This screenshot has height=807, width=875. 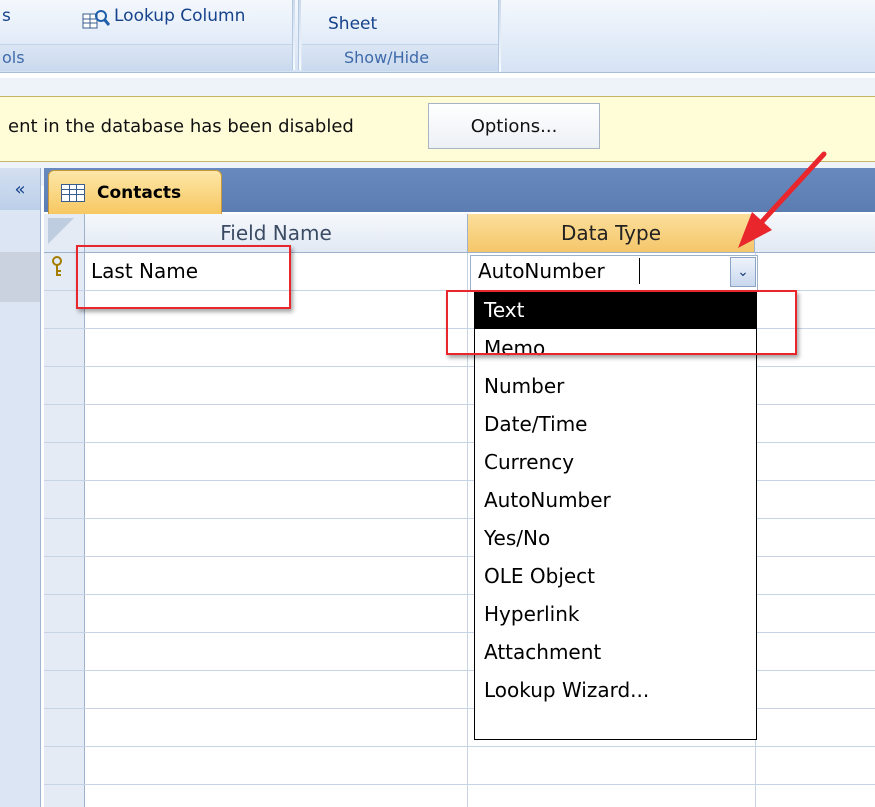 I want to click on primary-key-icon, so click(x=57, y=269).